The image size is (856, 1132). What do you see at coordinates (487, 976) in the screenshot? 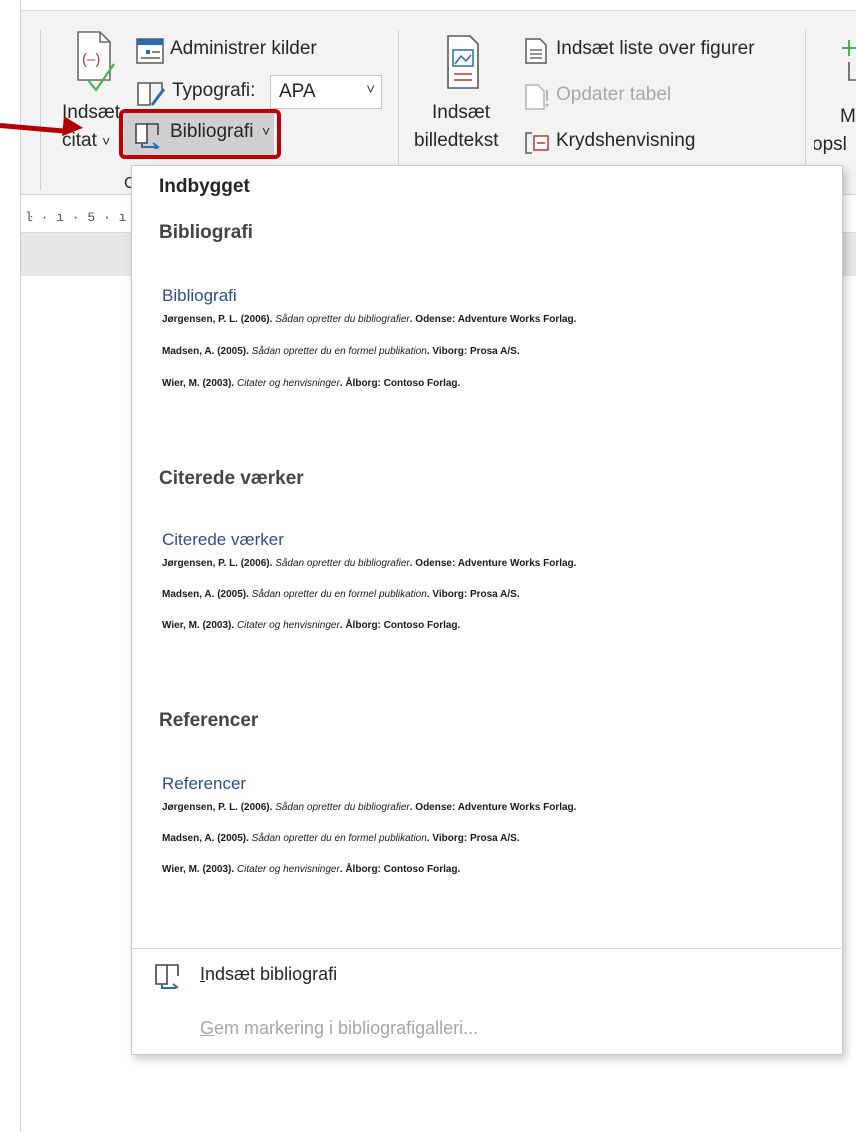
I see `insert-bibliography-menu-item: Indsæt bibliografi` at bounding box center [487, 976].